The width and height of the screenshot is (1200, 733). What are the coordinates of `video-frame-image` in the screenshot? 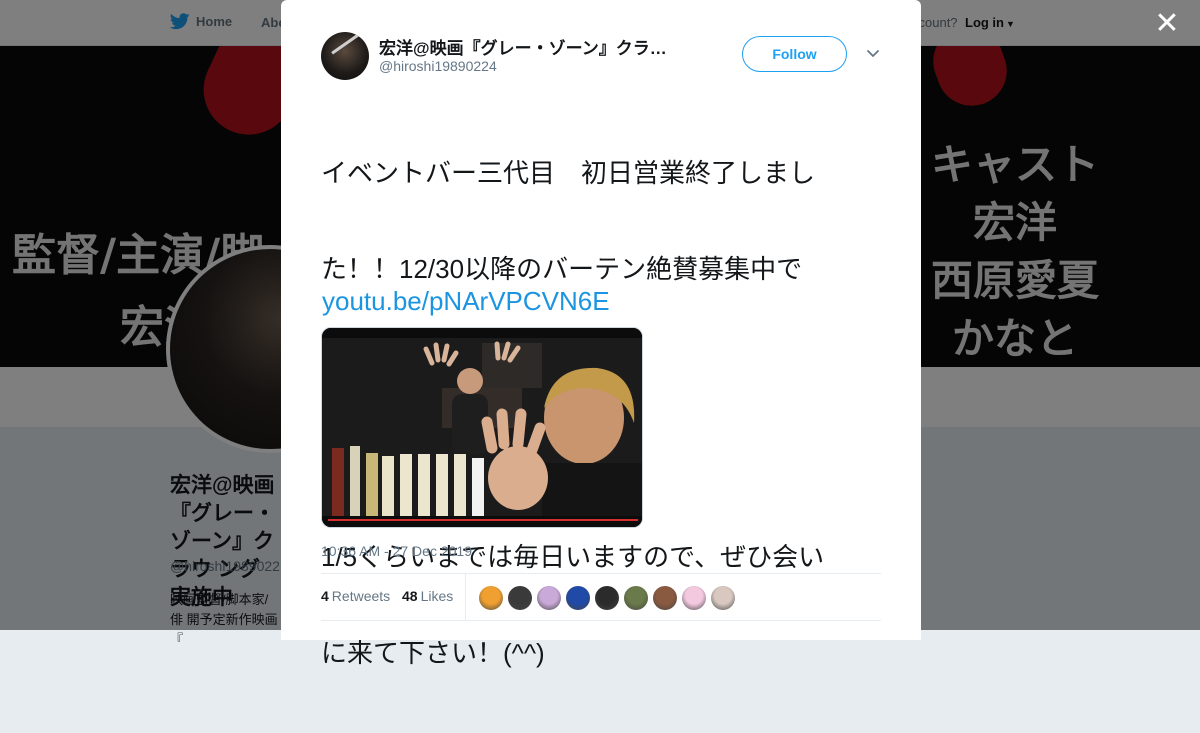 It's located at (482, 427).